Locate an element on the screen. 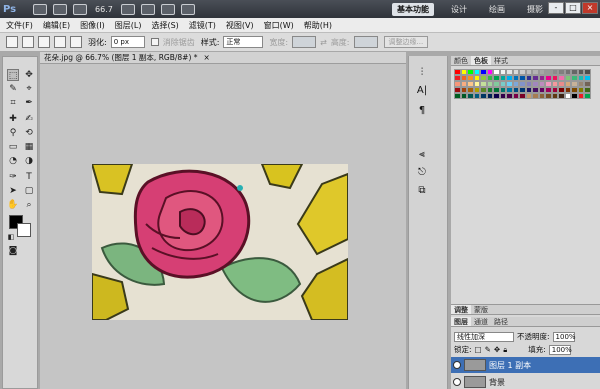  tab-masks: 蒙版 is located at coordinates (481, 309).